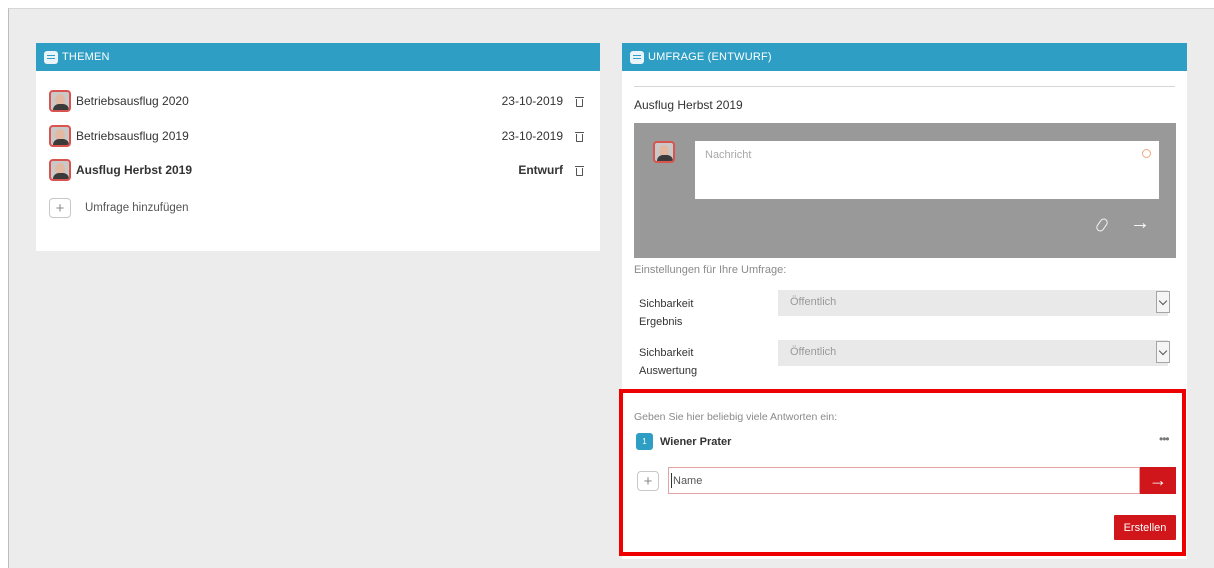 The height and width of the screenshot is (568, 1214). Describe the element at coordinates (1140, 223) in the screenshot. I see `send-arrow-icon: →` at that location.